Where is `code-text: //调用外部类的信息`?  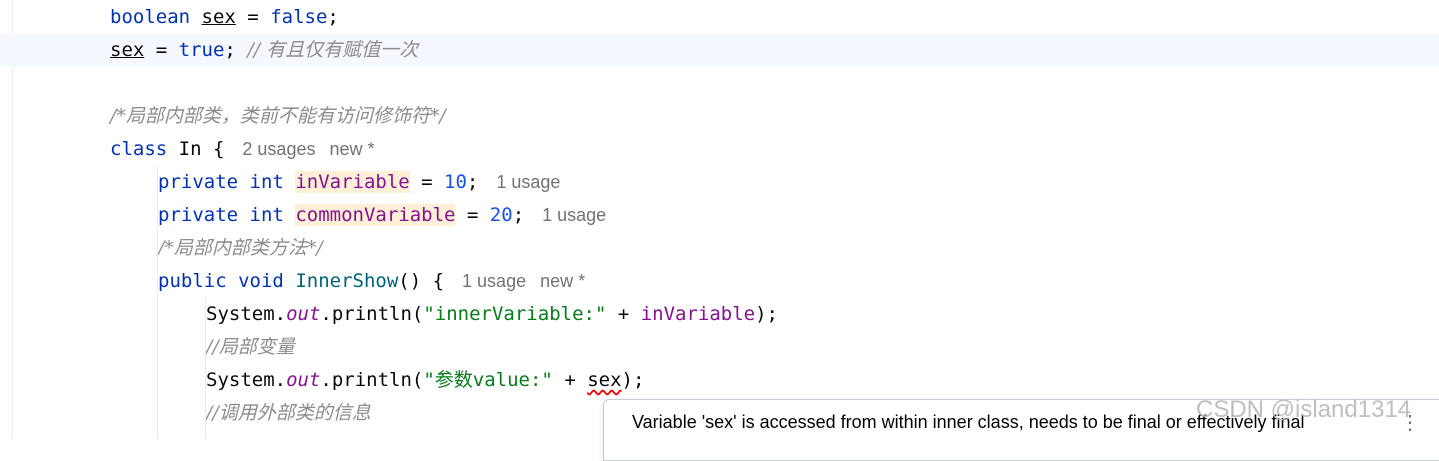
code-text: //调用外部类的信息 is located at coordinates (288, 413).